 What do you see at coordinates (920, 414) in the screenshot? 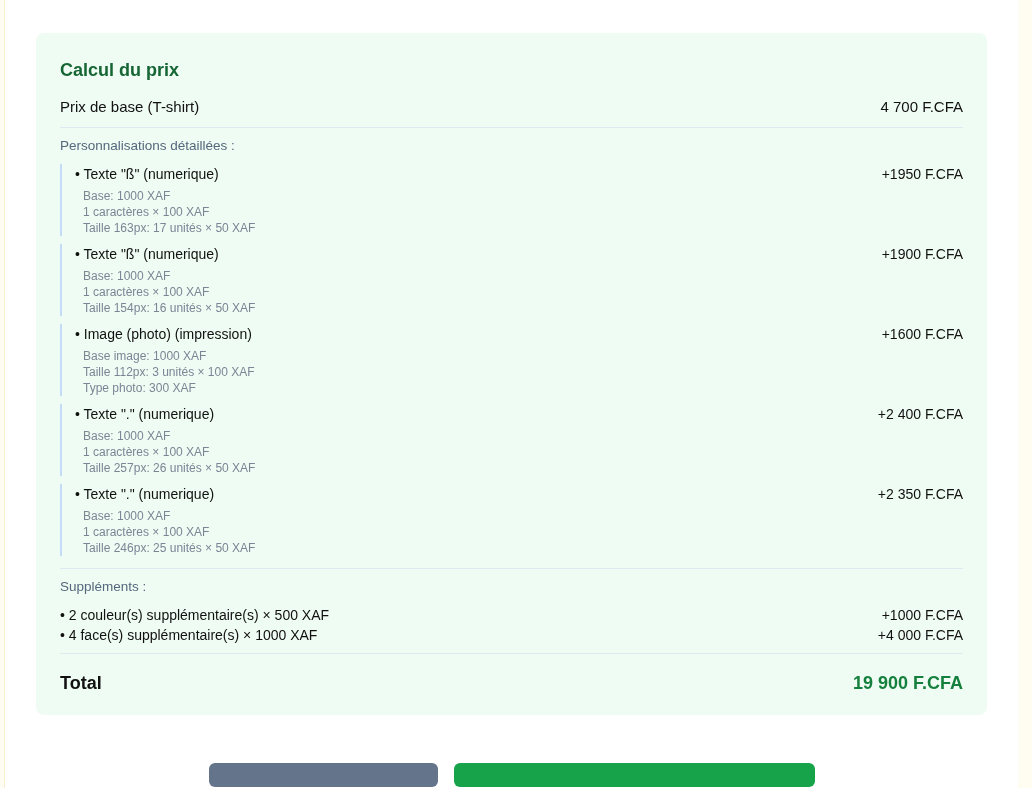
I see `item-amount: +2 400 F.CFA` at bounding box center [920, 414].